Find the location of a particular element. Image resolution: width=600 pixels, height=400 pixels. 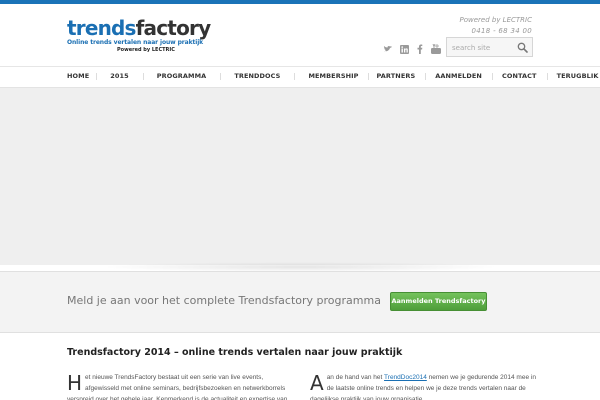

phone-number: 0418 - 68 34 00 is located at coordinates (501, 31).